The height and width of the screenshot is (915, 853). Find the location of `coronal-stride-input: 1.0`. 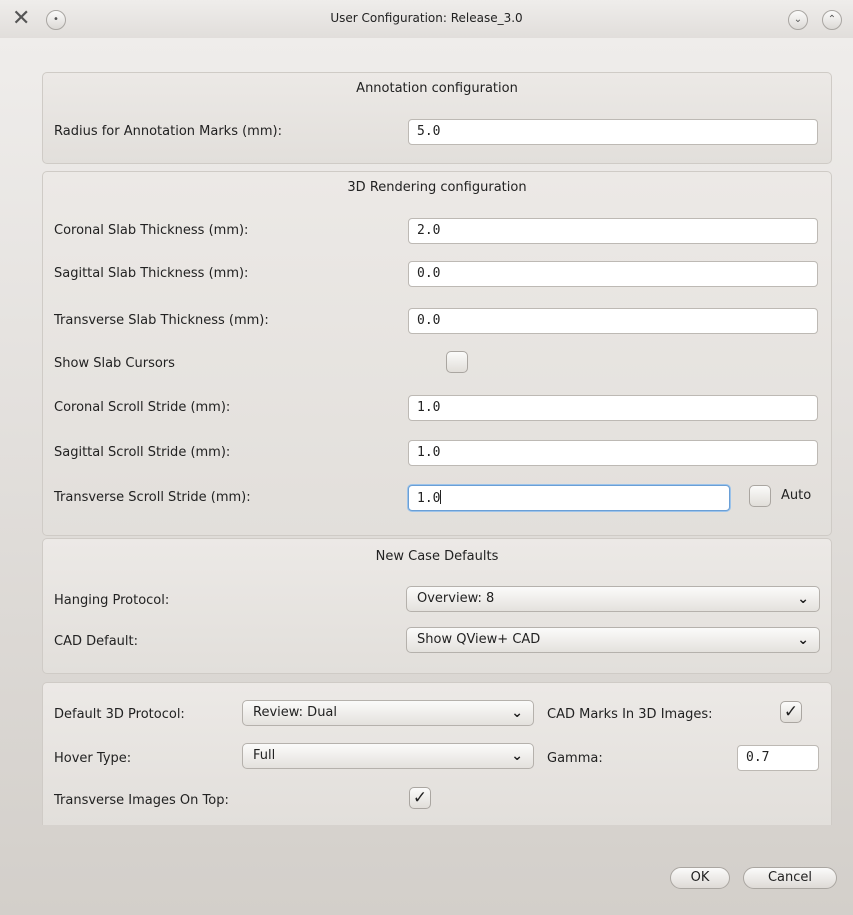

coronal-stride-input: 1.0 is located at coordinates (613, 408).